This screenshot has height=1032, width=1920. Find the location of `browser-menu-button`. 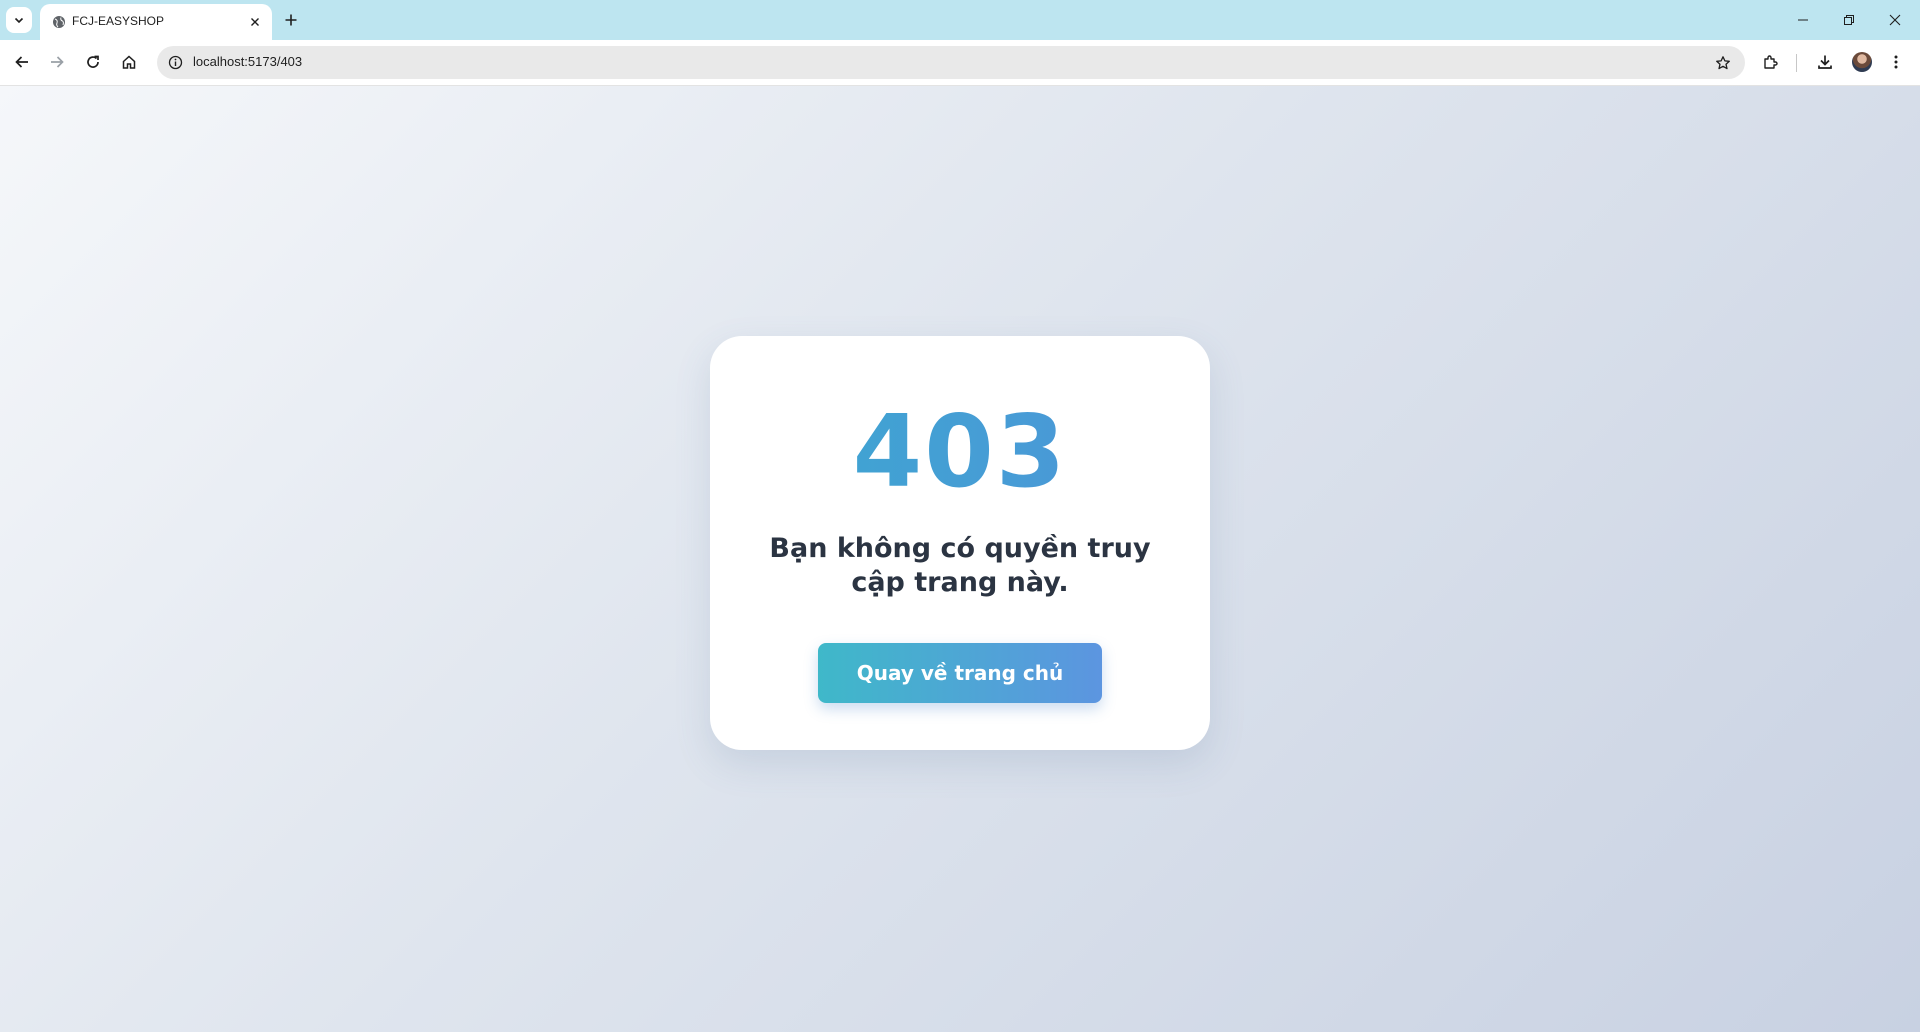

browser-menu-button is located at coordinates (1896, 62).